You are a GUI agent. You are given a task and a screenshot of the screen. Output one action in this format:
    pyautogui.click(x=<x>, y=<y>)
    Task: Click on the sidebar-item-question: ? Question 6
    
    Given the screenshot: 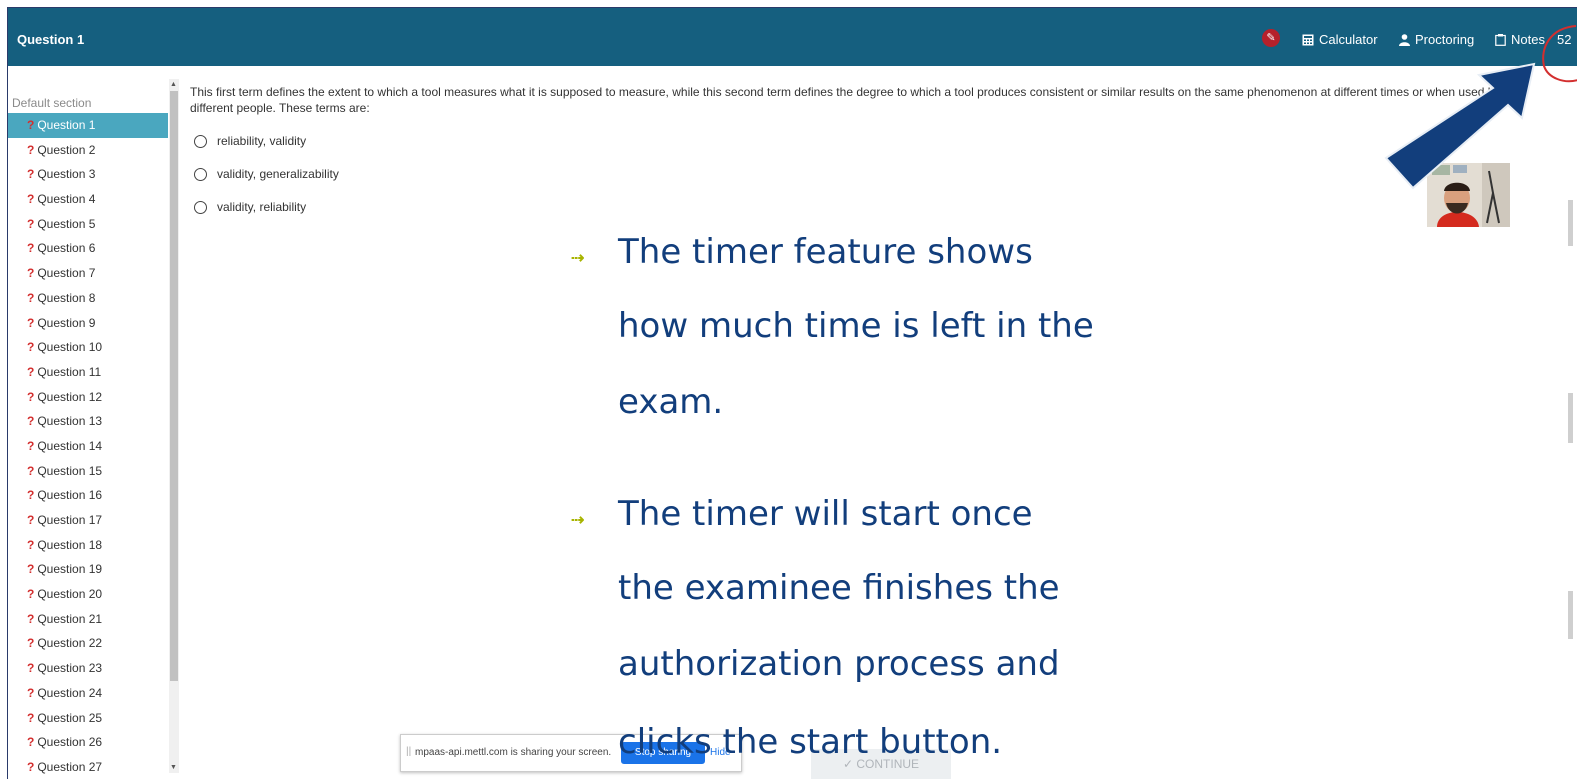 What is the action you would take?
    pyautogui.click(x=88, y=248)
    